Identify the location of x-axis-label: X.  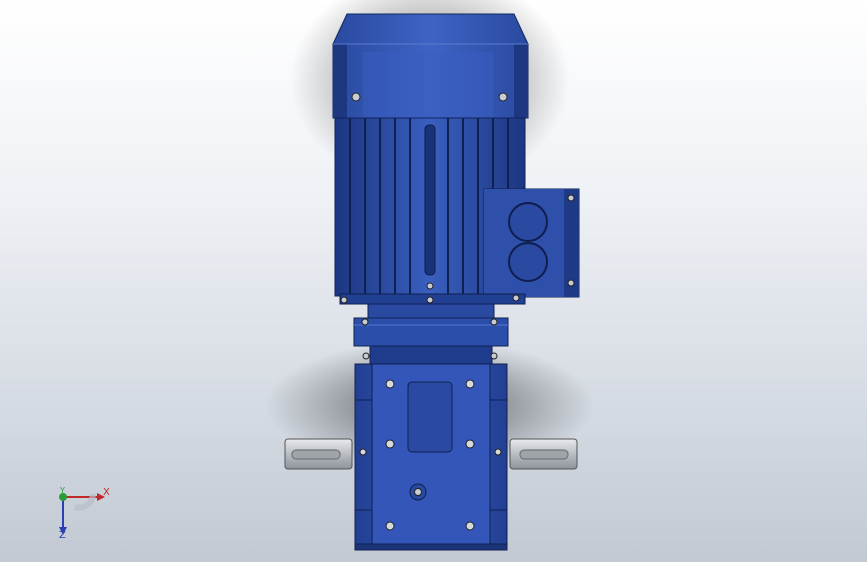
(106, 492).